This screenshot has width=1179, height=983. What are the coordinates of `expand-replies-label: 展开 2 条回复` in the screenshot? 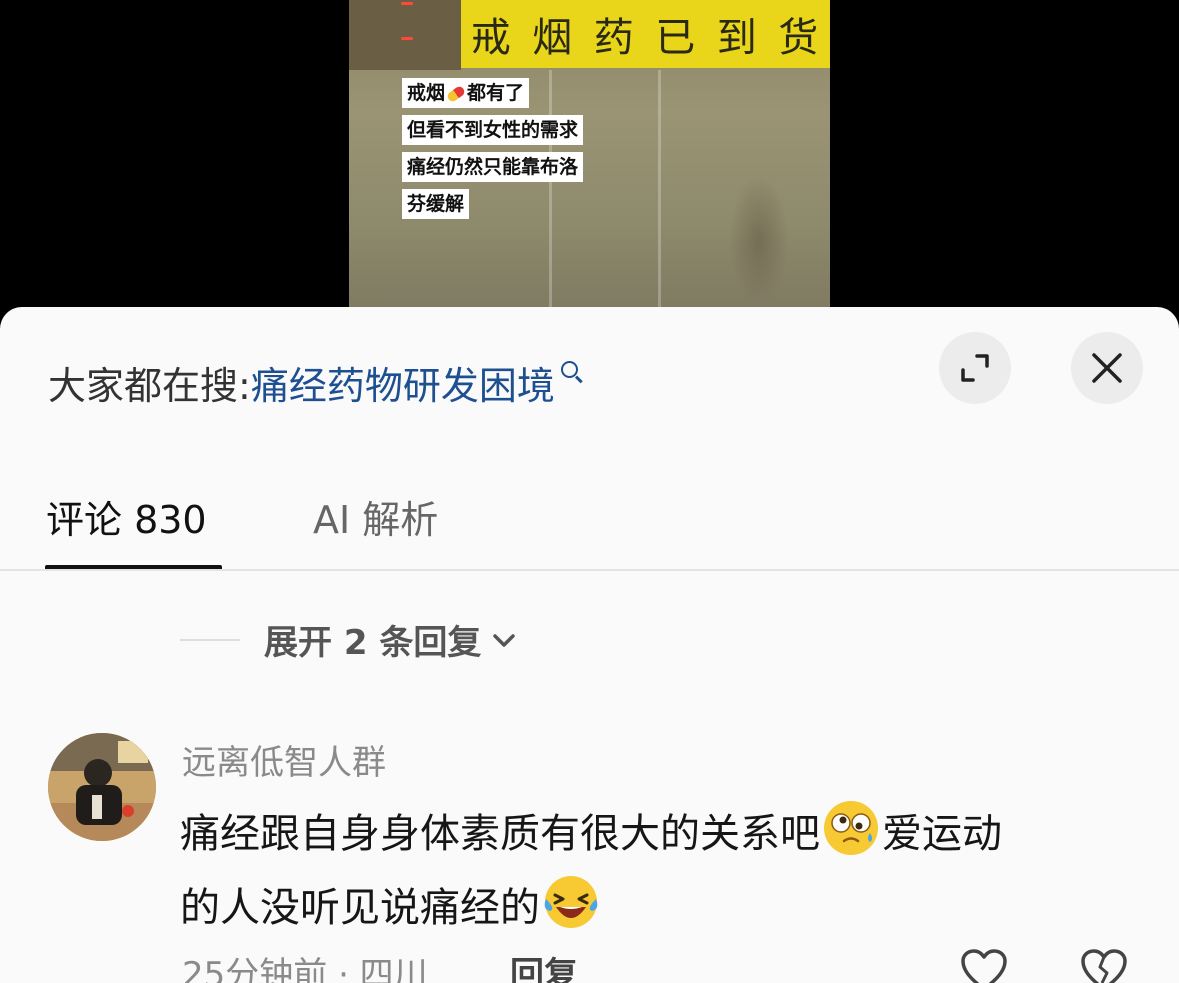 It's located at (373, 643).